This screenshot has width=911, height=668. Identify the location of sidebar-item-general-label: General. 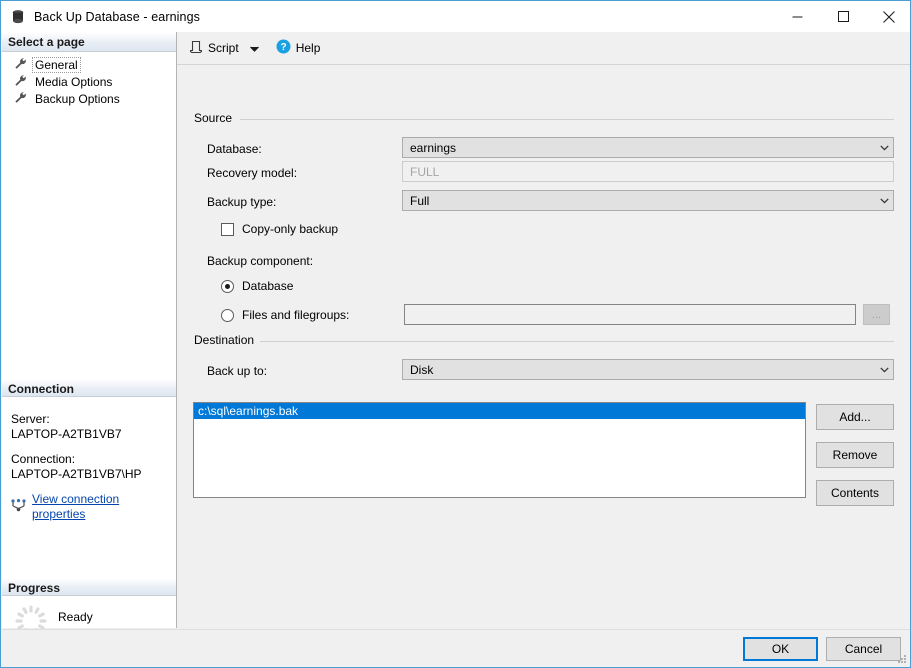
(56, 64).